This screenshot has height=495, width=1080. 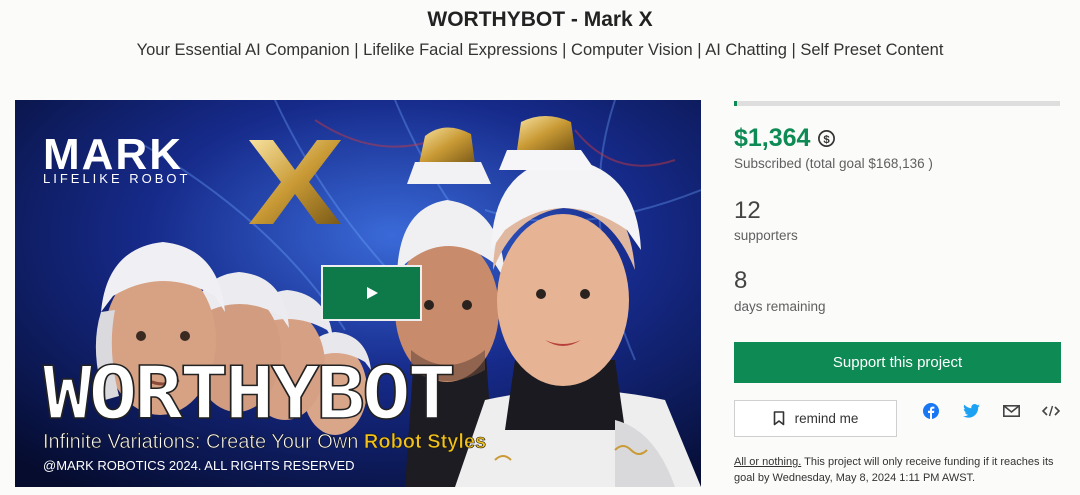 I want to click on play-icon, so click(x=372, y=293).